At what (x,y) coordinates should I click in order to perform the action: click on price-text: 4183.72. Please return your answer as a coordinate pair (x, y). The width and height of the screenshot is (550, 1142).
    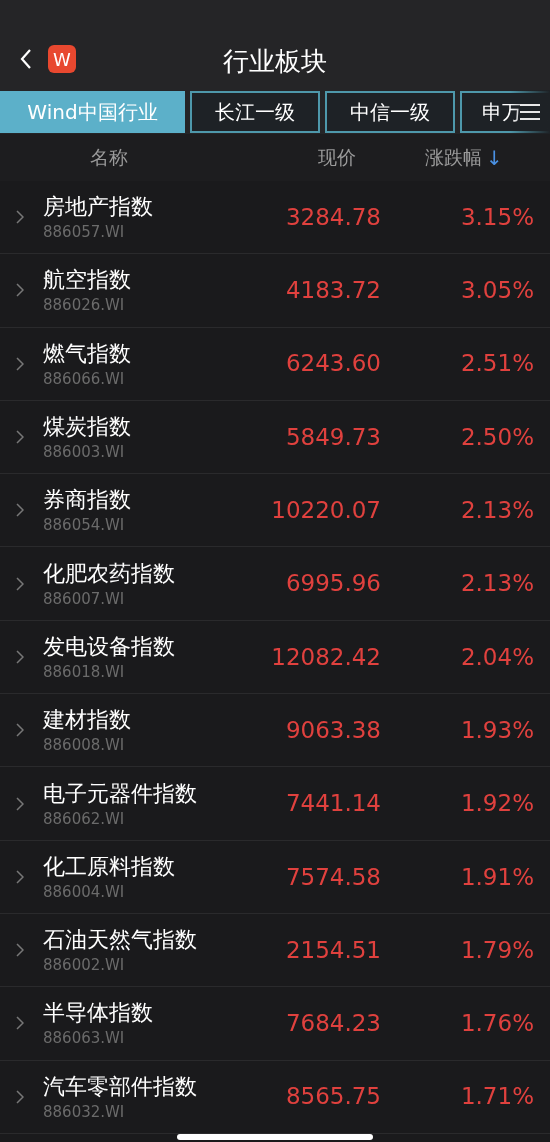
    Looking at the image, I should click on (332, 291).